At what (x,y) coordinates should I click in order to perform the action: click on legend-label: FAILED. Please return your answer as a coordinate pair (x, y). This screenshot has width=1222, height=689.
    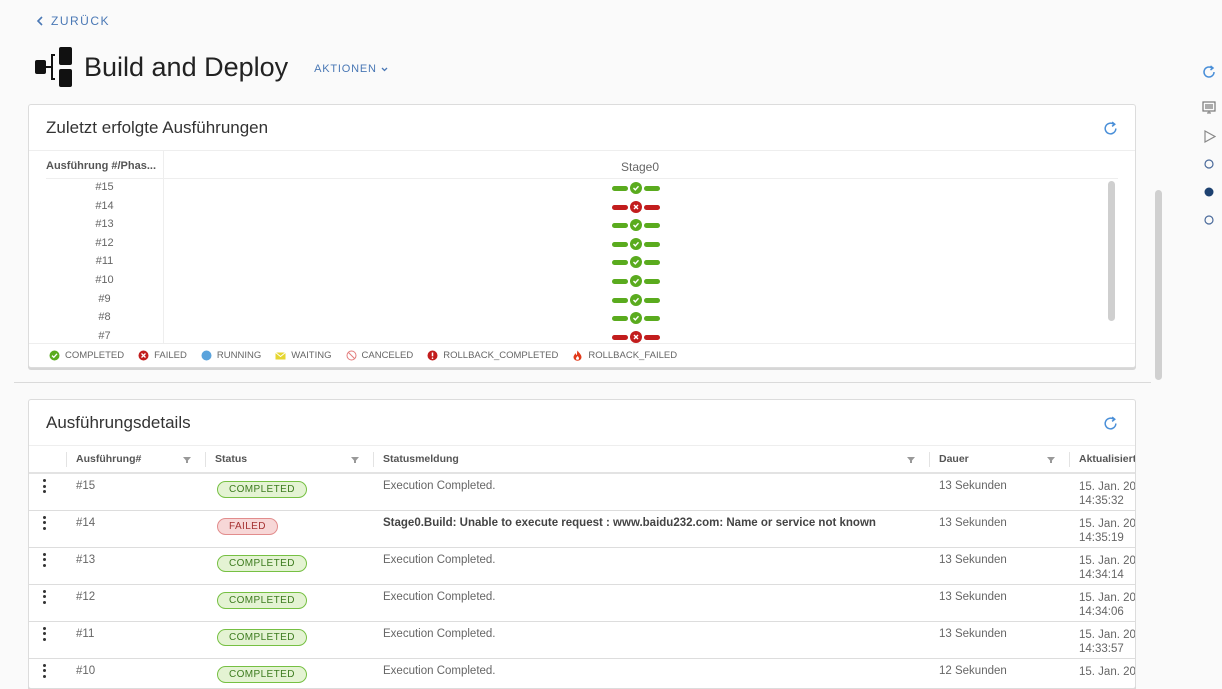
    Looking at the image, I should click on (170, 355).